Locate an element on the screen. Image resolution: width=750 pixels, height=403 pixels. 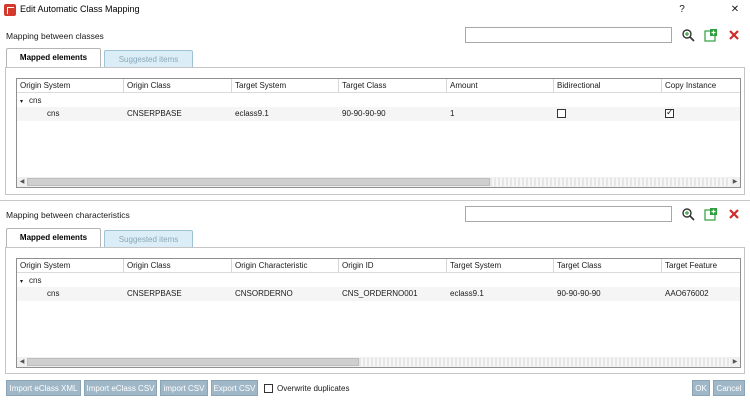
col-copy-instance: Copy Instance is located at coordinates (701, 86).